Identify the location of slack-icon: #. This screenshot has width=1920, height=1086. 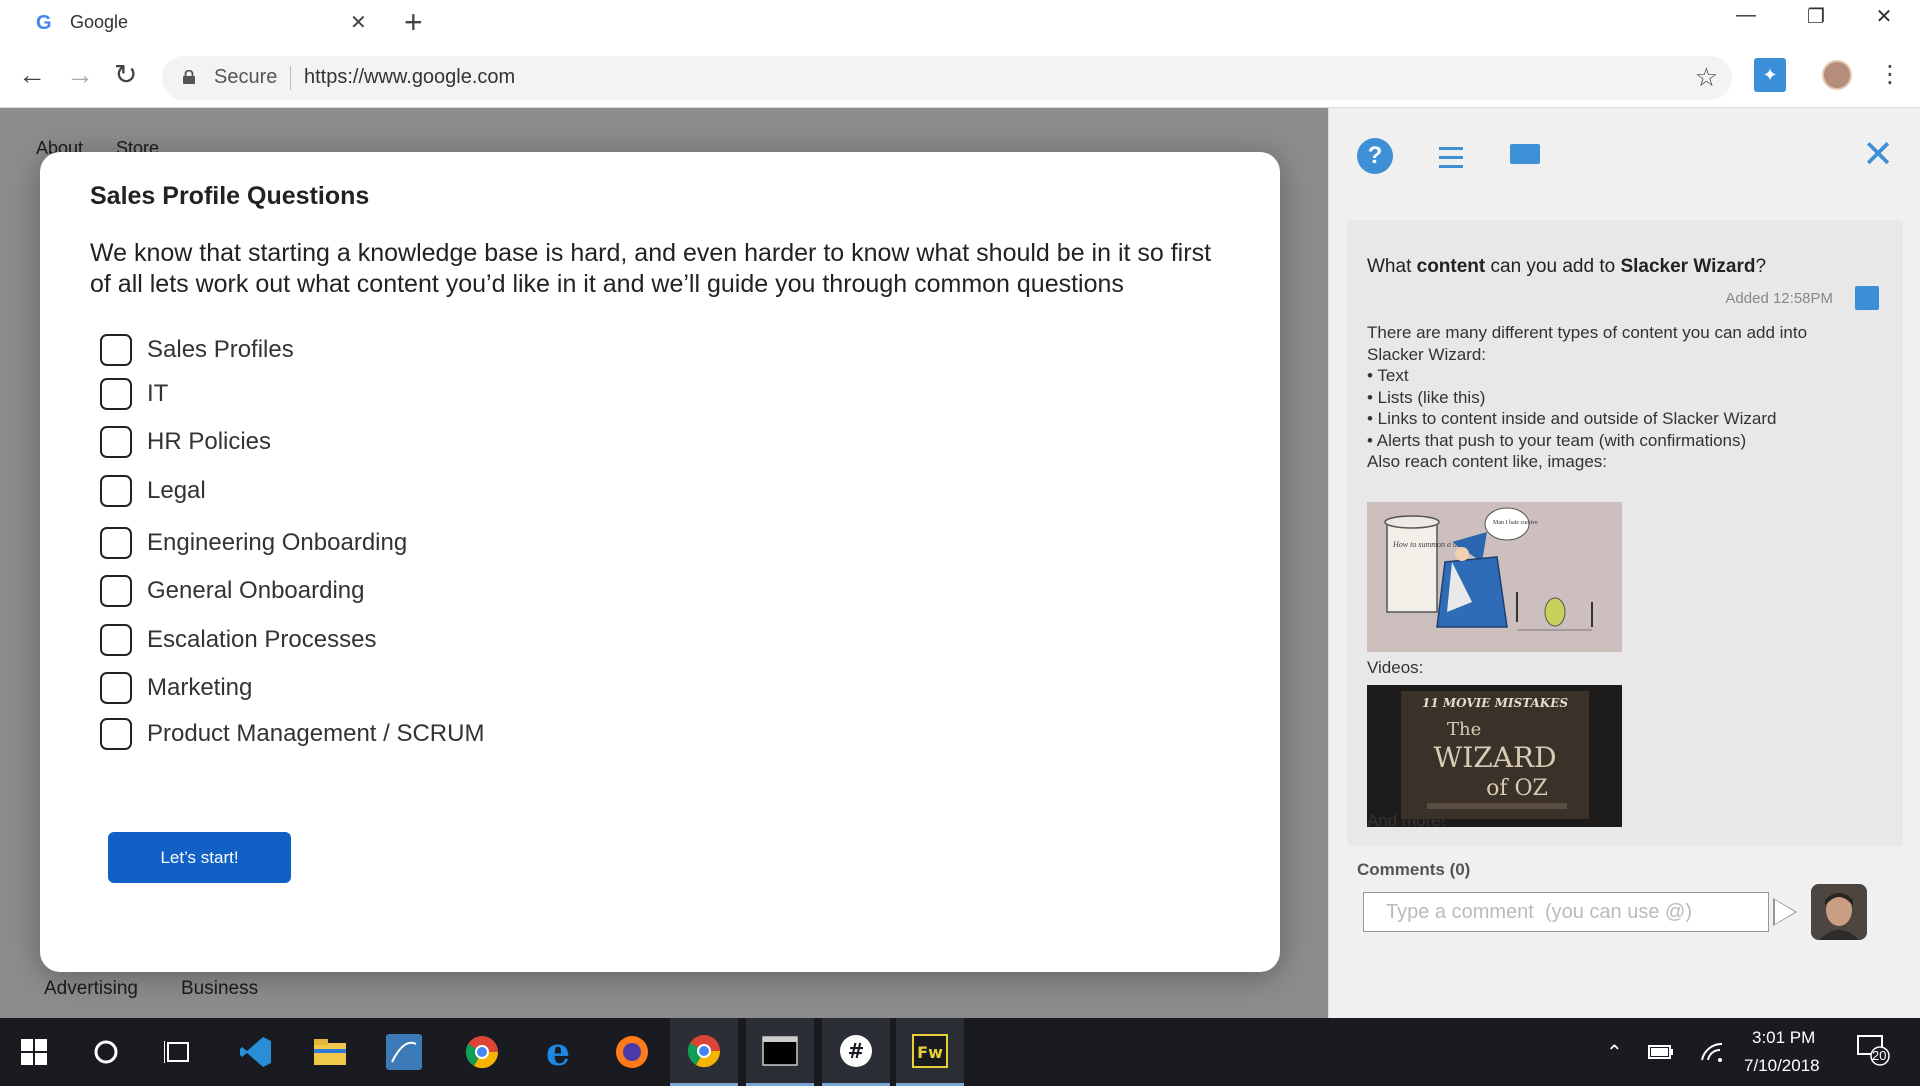
(856, 1052).